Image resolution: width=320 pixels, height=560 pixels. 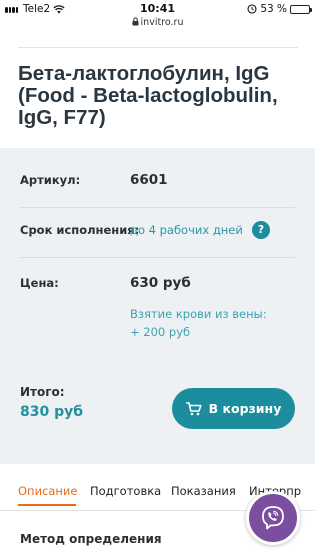 I want to click on blood-draw-label: Взятие крови из вены:, so click(x=198, y=314).